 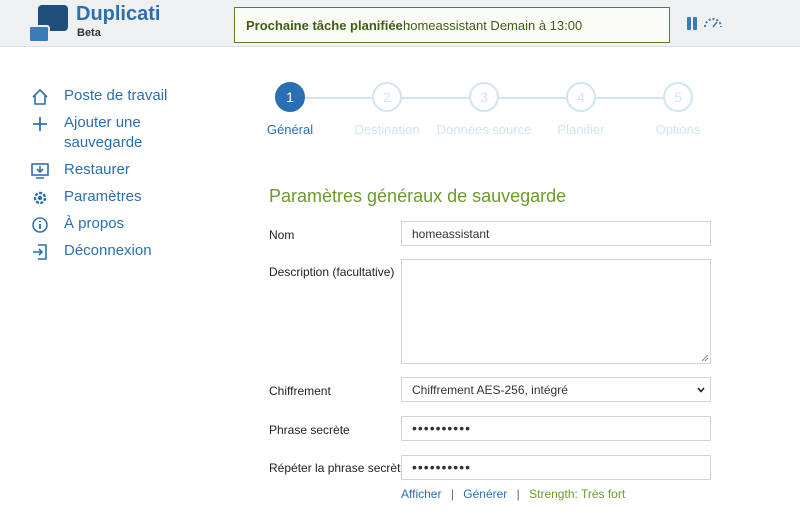 I want to click on home-icon, so click(x=40, y=96).